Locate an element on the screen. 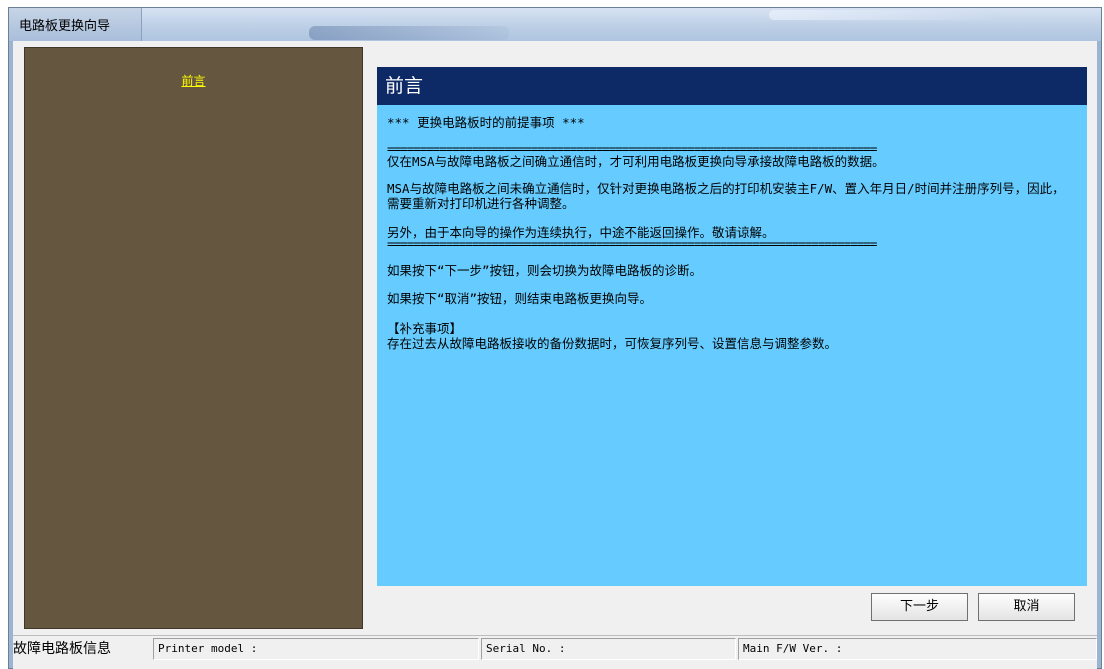 The image size is (1104, 669). main-fw-version-field: Main F/W Ver. : is located at coordinates (917, 649).